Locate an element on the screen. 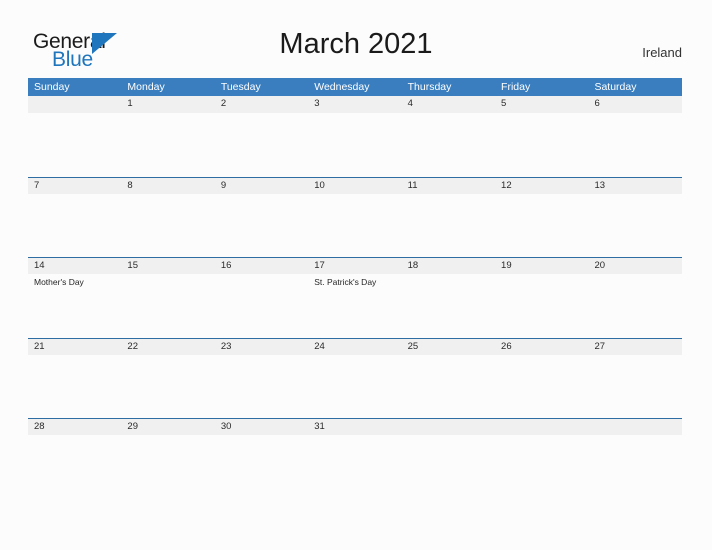  day-number: 10 is located at coordinates (354, 186).